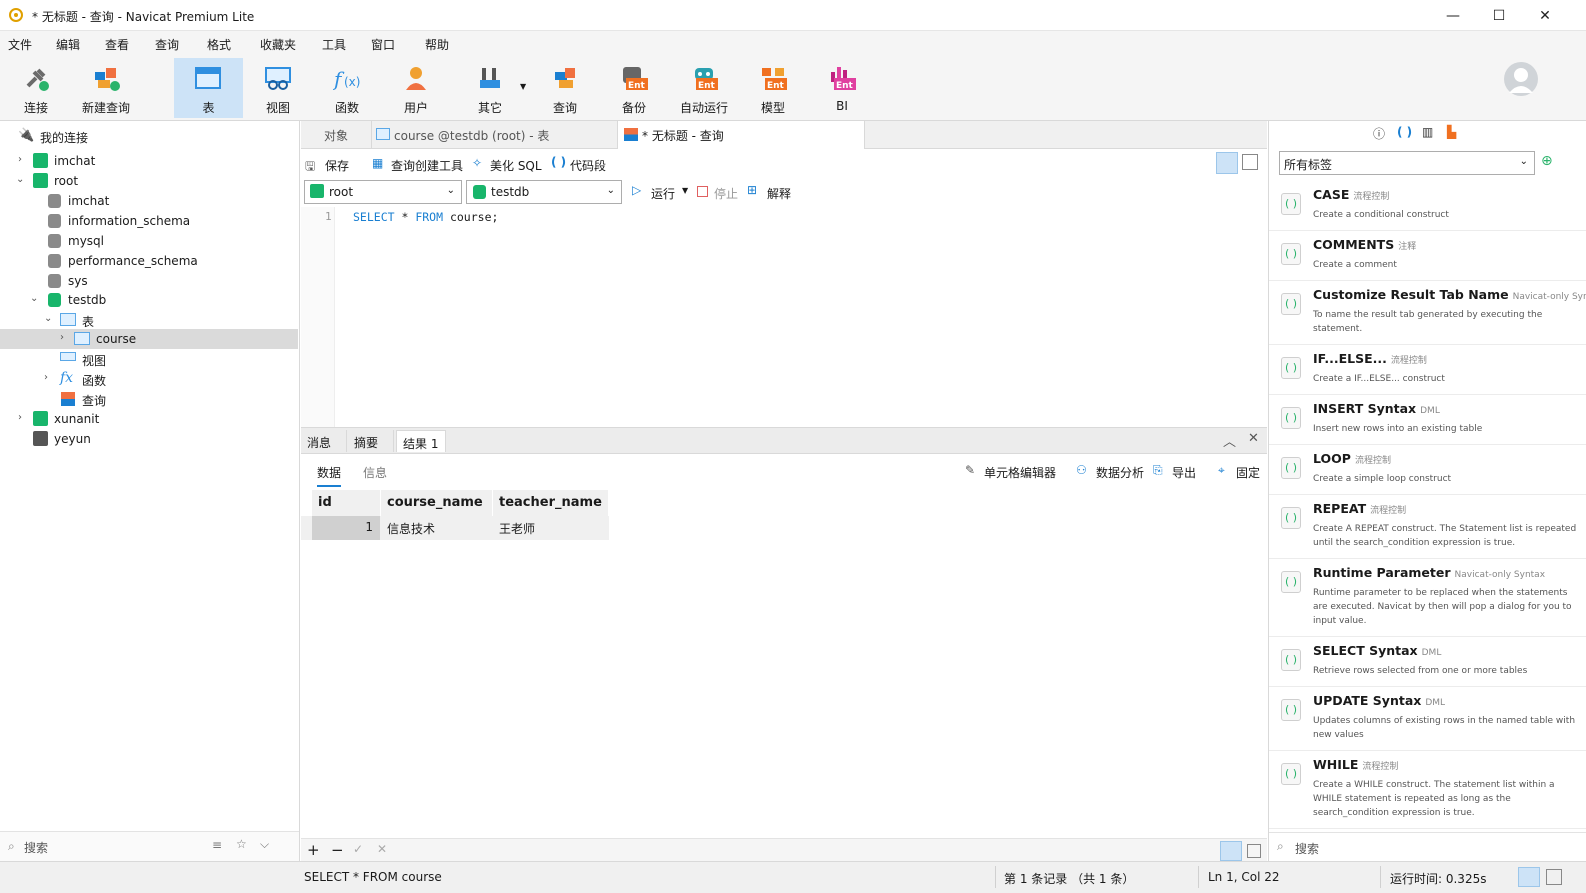  What do you see at coordinates (149, 221) in the screenshot?
I see `tree-item-db-information-schema: information_schema` at bounding box center [149, 221].